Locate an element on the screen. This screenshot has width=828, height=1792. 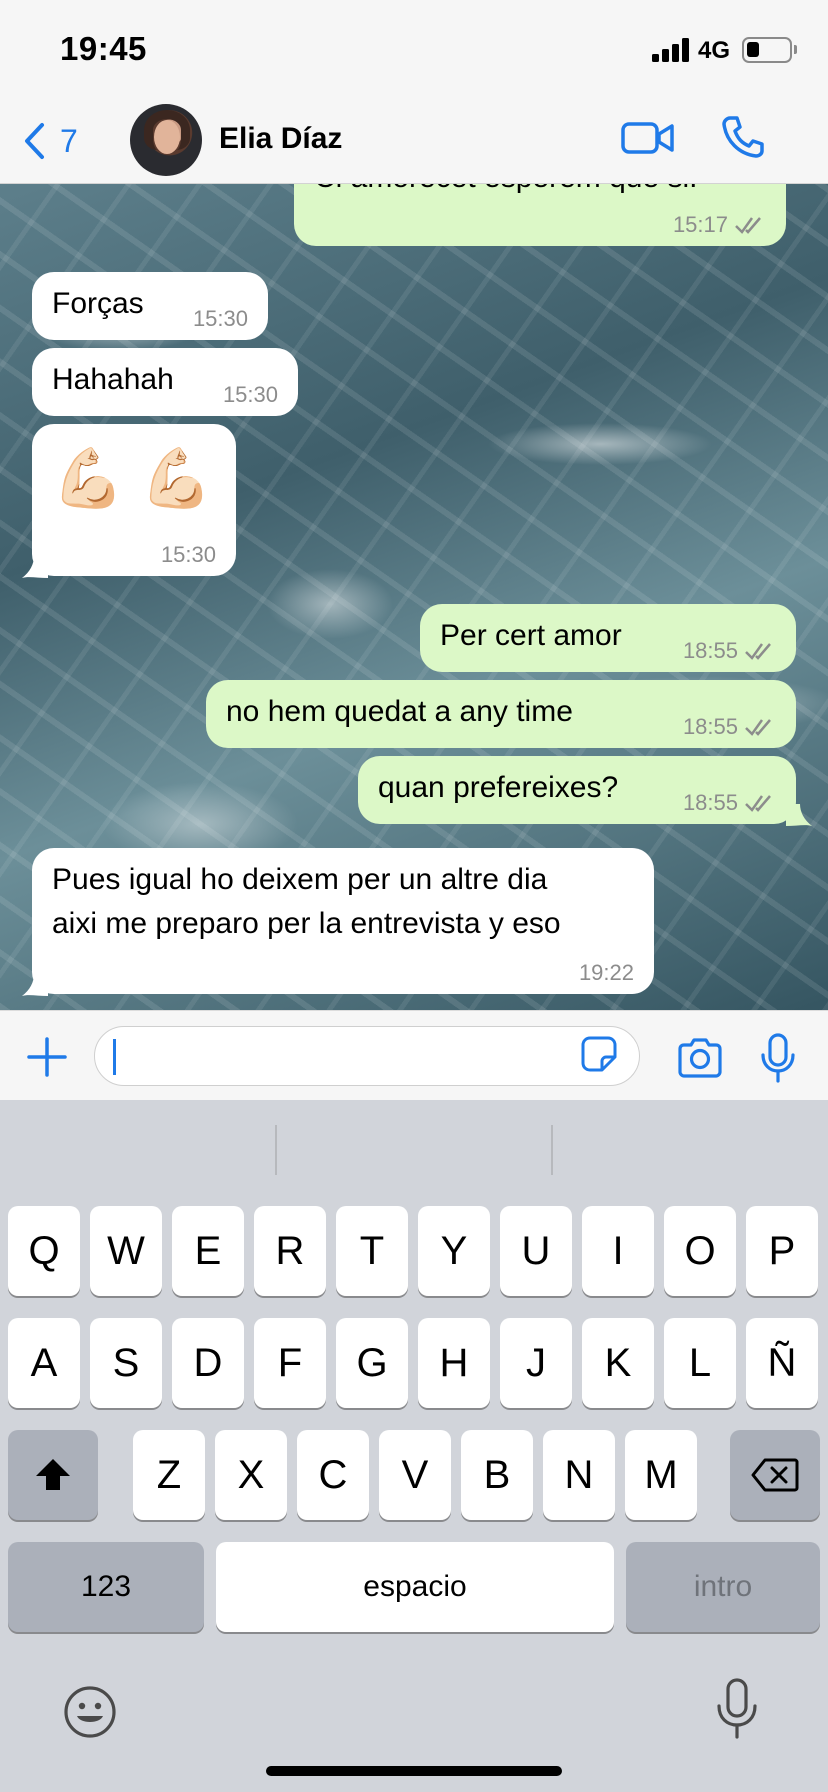
backspace-icon is located at coordinates (775, 1475).